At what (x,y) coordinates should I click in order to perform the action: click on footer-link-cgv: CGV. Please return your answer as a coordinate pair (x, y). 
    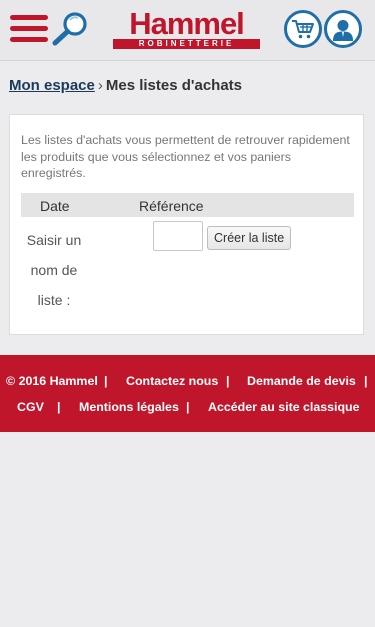
    Looking at the image, I should click on (30, 407).